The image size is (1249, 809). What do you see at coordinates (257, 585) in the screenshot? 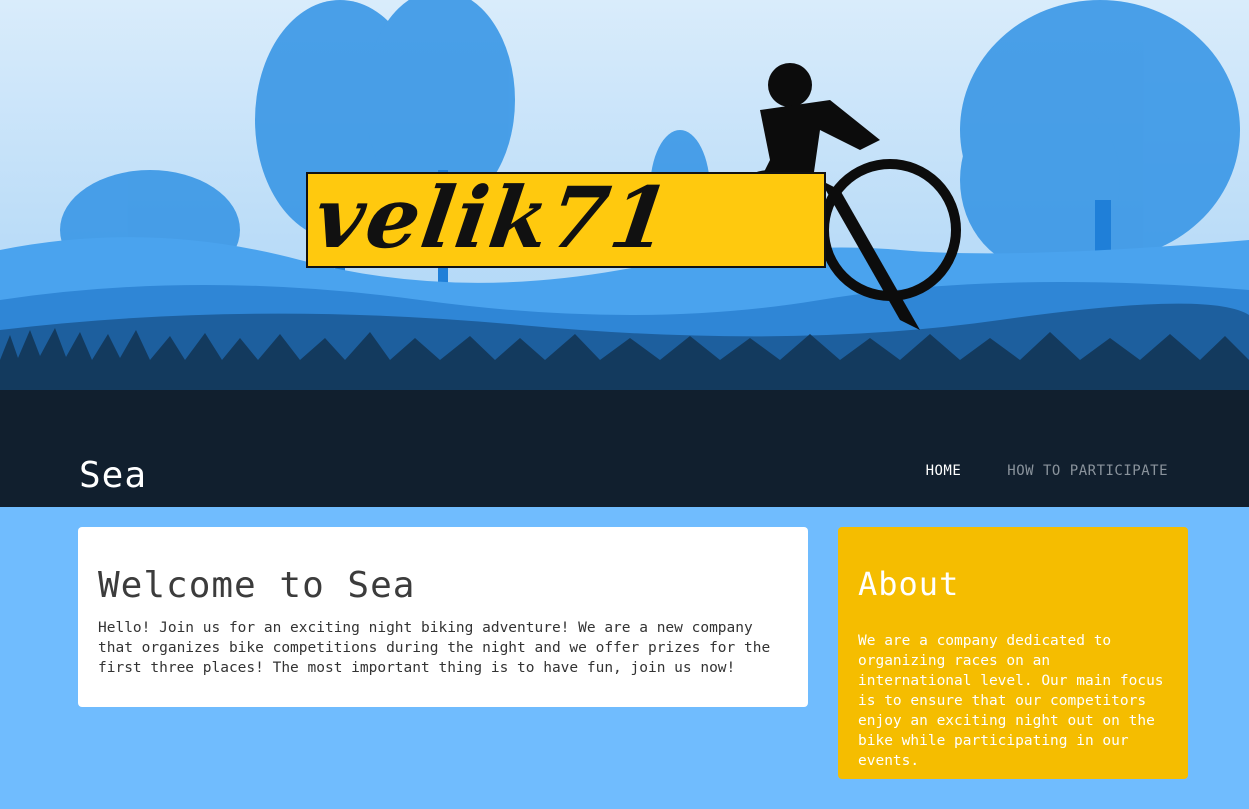
I see `welcome-title: Welcome to Sea` at bounding box center [257, 585].